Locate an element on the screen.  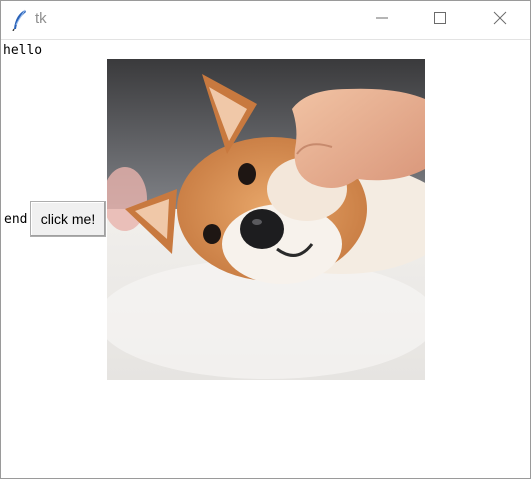
click-me-button: click me! is located at coordinates (68, 219).